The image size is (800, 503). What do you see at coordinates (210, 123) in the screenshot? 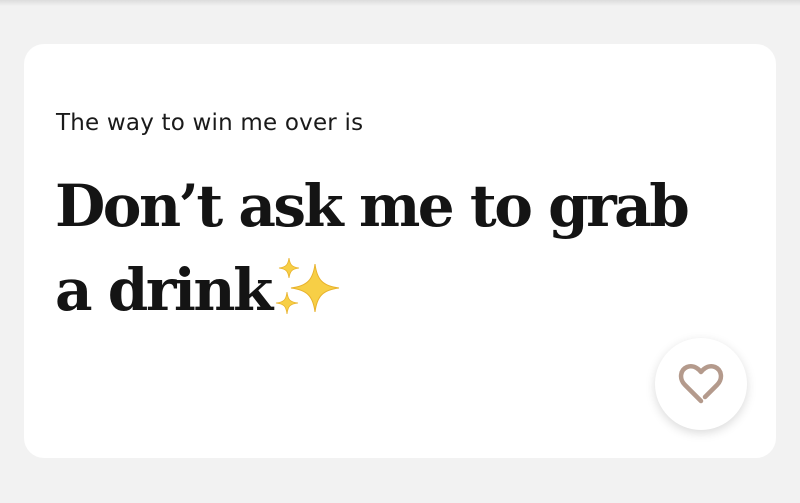
I see `prompt-question: The way to win me over is` at bounding box center [210, 123].